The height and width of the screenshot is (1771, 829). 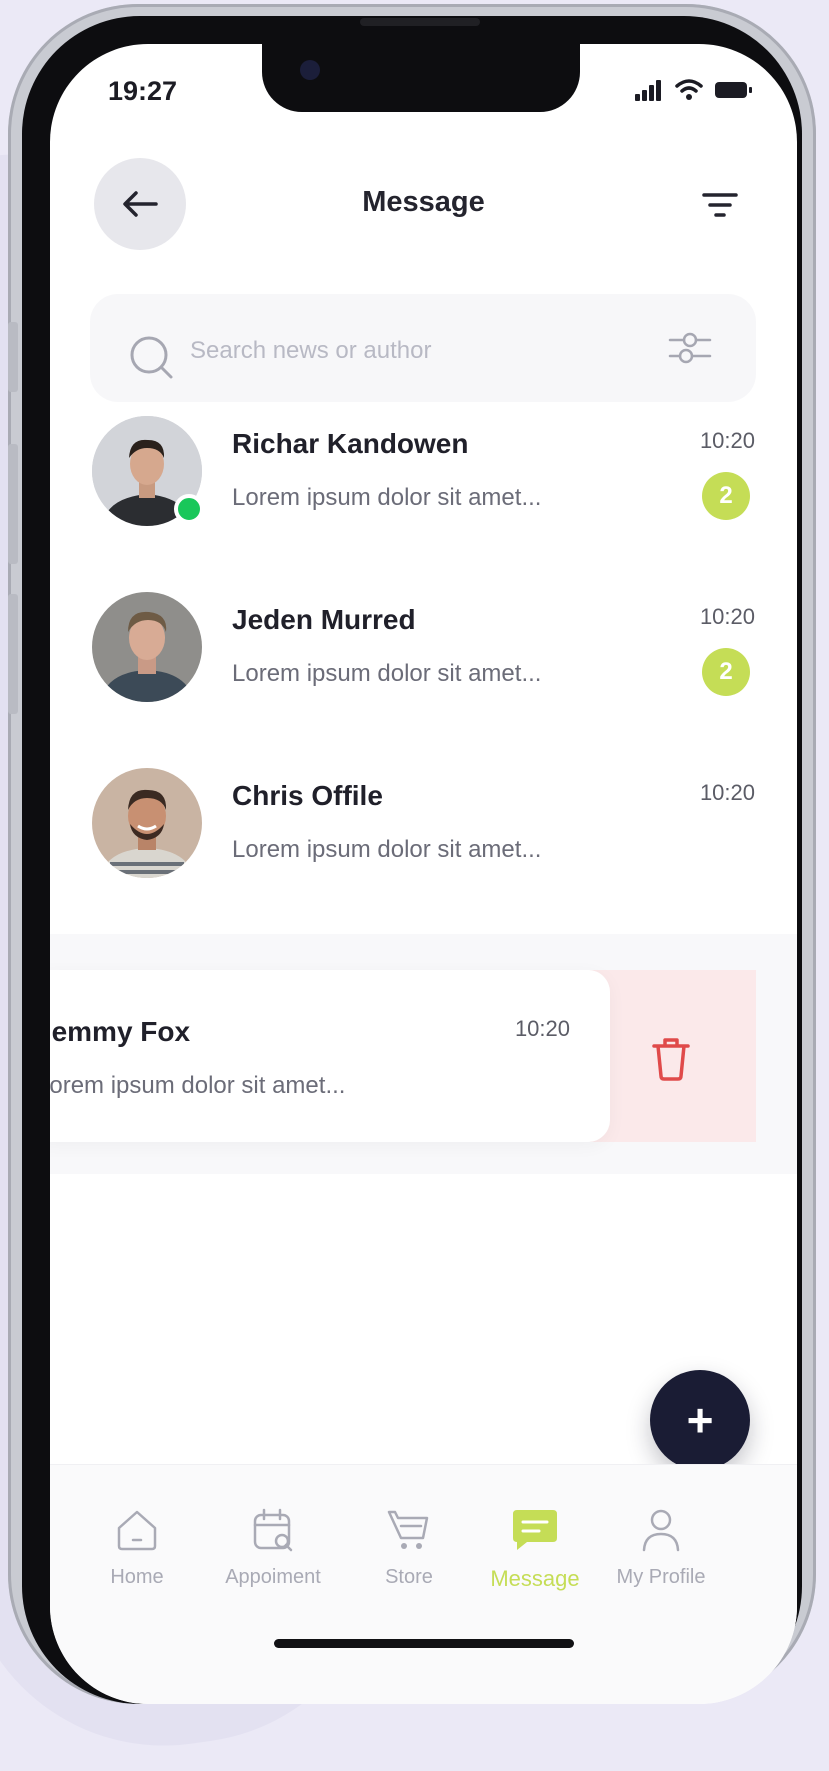 What do you see at coordinates (307, 795) in the screenshot?
I see `chat-name: Chris Offile` at bounding box center [307, 795].